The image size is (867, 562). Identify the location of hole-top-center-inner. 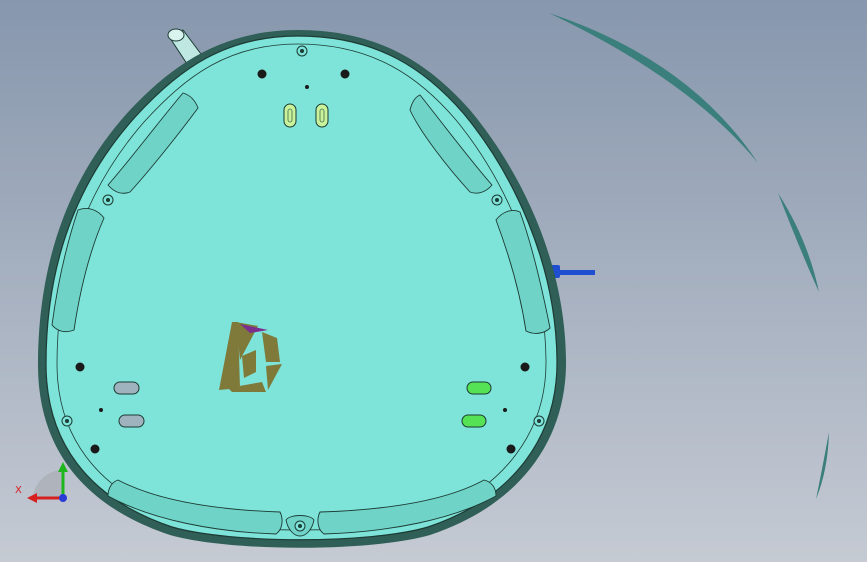
(302, 51).